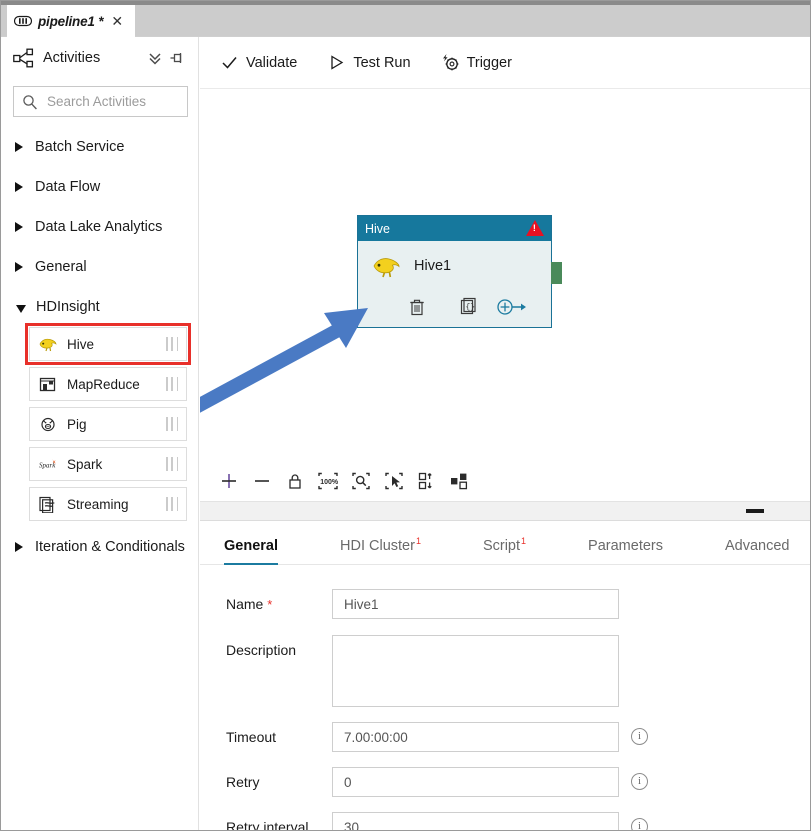 Image resolution: width=811 pixels, height=831 pixels. Describe the element at coordinates (48, 504) in the screenshot. I see `streaming-icon` at that location.